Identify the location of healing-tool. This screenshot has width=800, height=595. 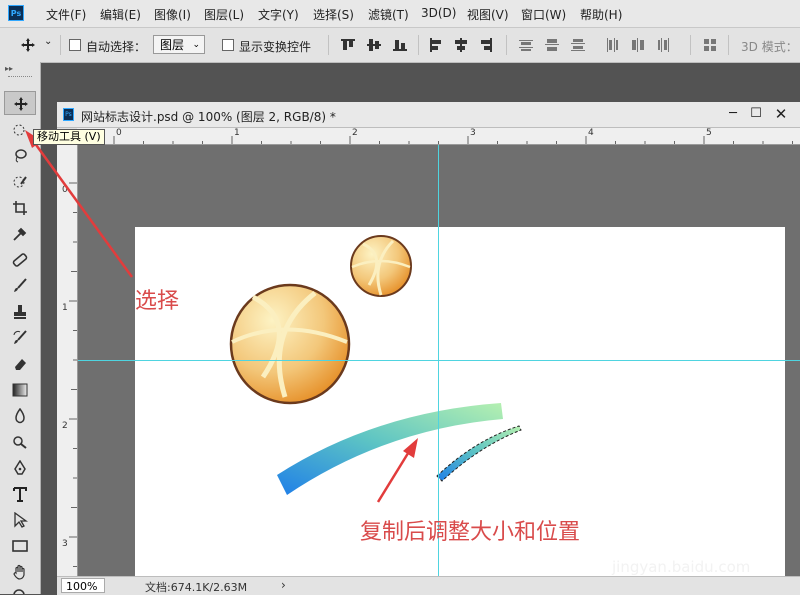
(20, 260).